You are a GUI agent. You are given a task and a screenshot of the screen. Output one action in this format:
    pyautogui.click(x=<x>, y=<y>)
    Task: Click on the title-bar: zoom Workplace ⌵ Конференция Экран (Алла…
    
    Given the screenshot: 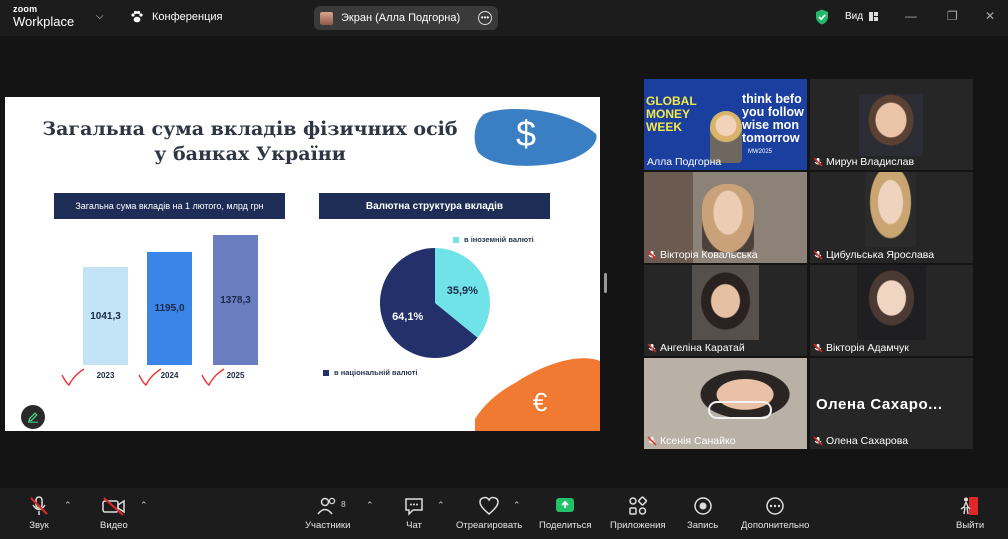 What is the action you would take?
    pyautogui.click(x=504, y=18)
    